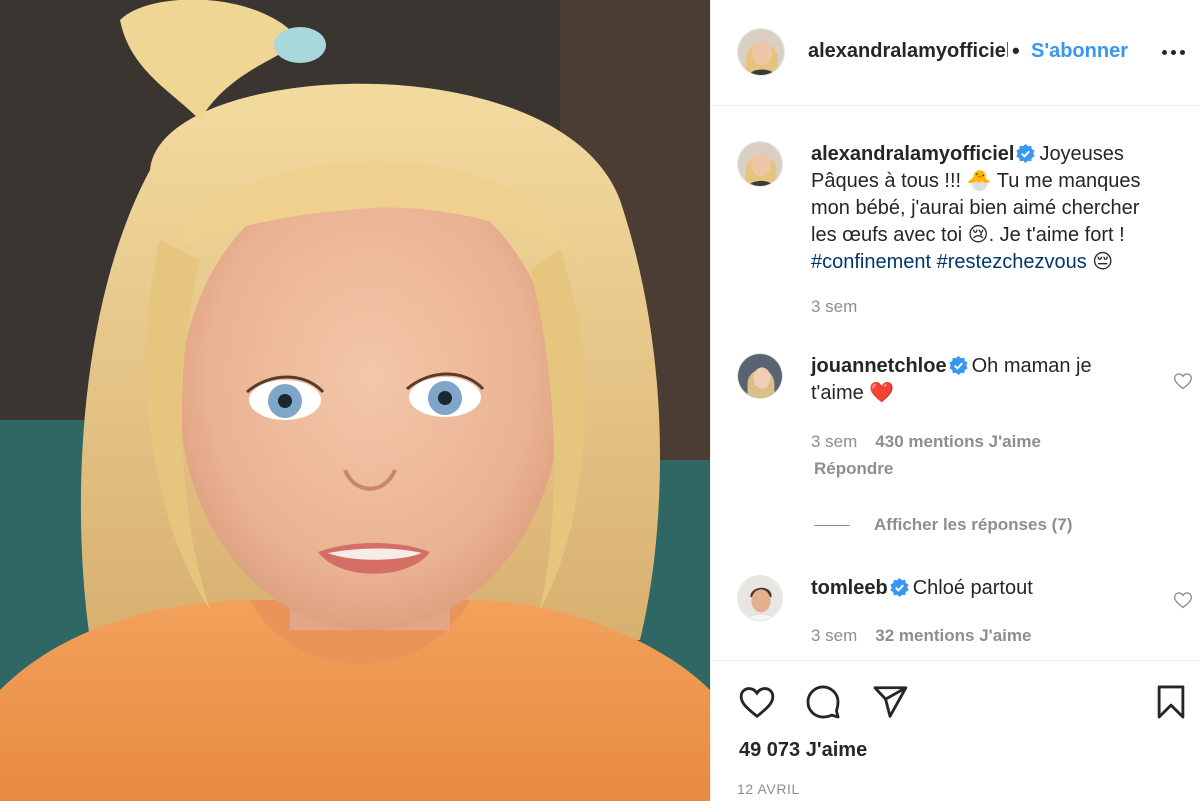 This screenshot has height=801, width=1200. Describe the element at coordinates (973, 525) in the screenshot. I see `view-replies-button: Afficher les réponses (7)` at that location.